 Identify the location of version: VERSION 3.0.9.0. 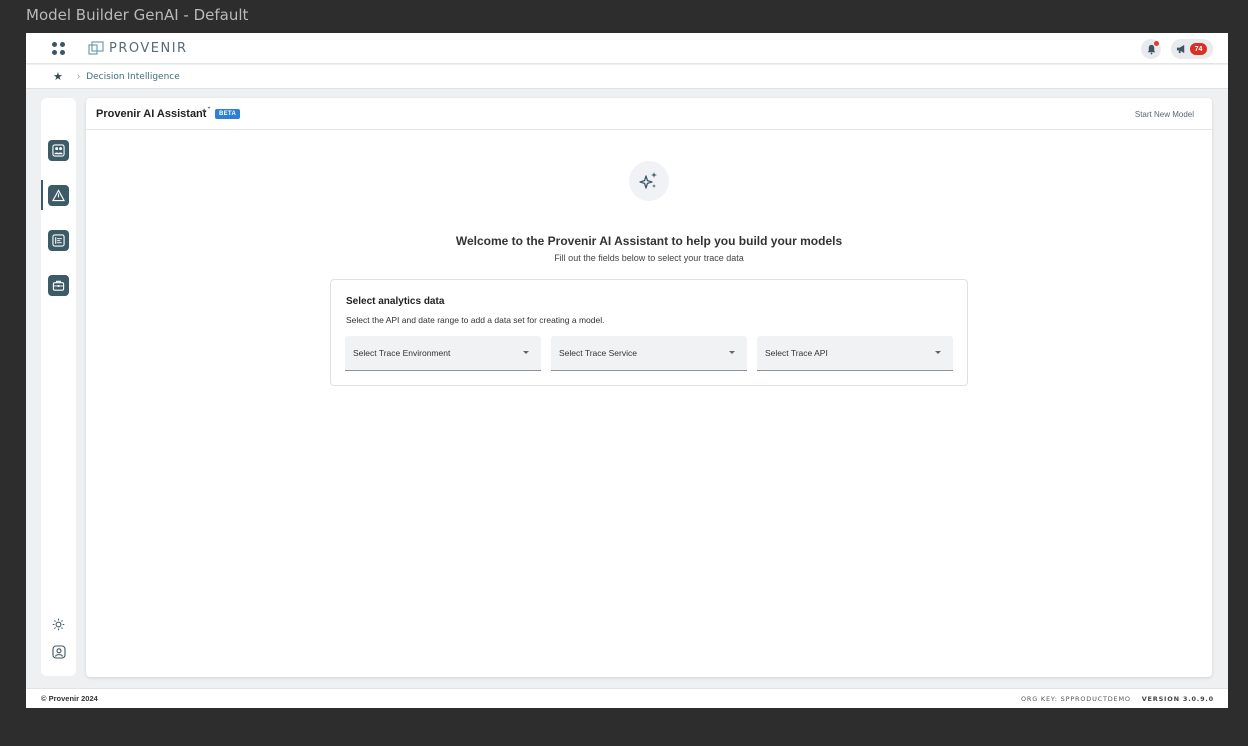
(1177, 699).